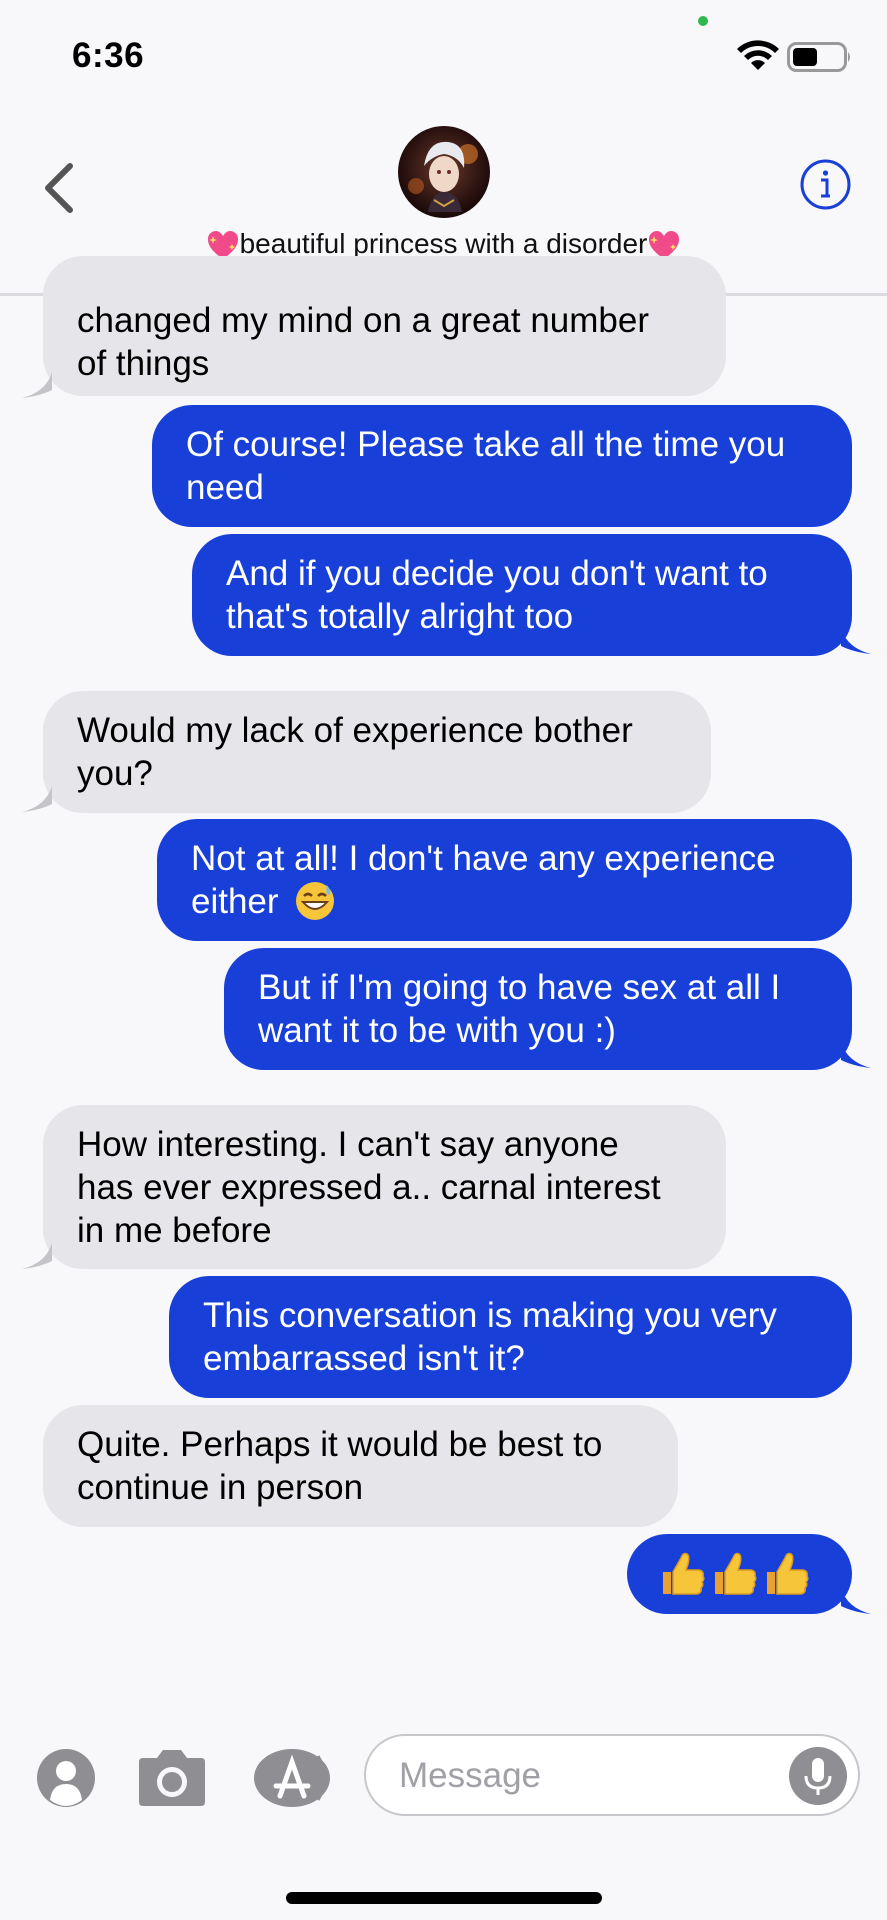 The height and width of the screenshot is (1920, 887). What do you see at coordinates (143, 363) in the screenshot?
I see `message-text: of things` at bounding box center [143, 363].